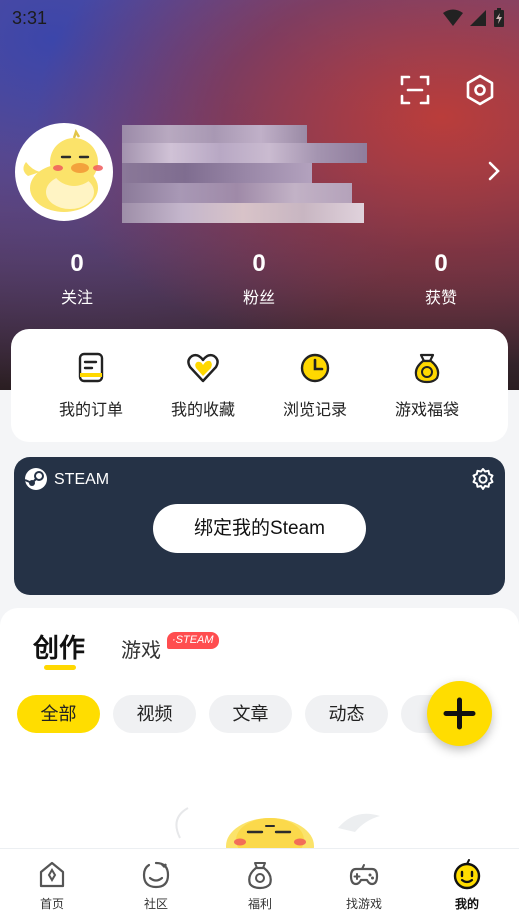 Image resolution: width=519 pixels, height=923 pixels. What do you see at coordinates (155, 904) in the screenshot?
I see `nav-label: 社区` at bounding box center [155, 904].